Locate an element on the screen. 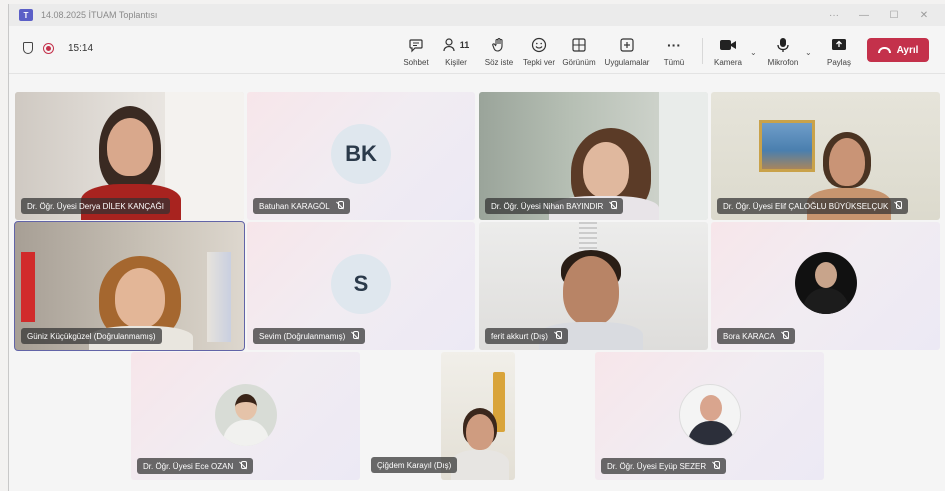  participant-tile: S Sevim (Doğrulanmamış) is located at coordinates (361, 286).